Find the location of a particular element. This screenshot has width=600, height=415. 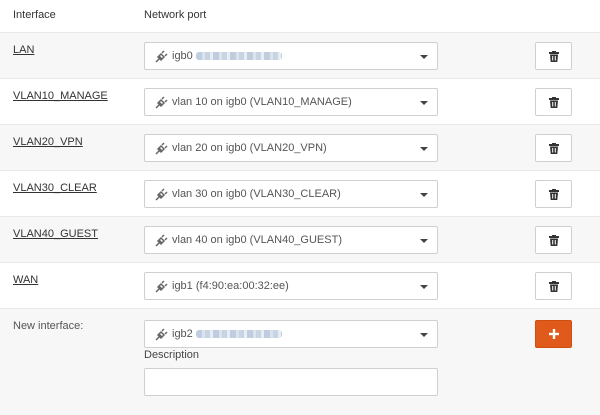

interface-column-header: Interface is located at coordinates (34, 15).